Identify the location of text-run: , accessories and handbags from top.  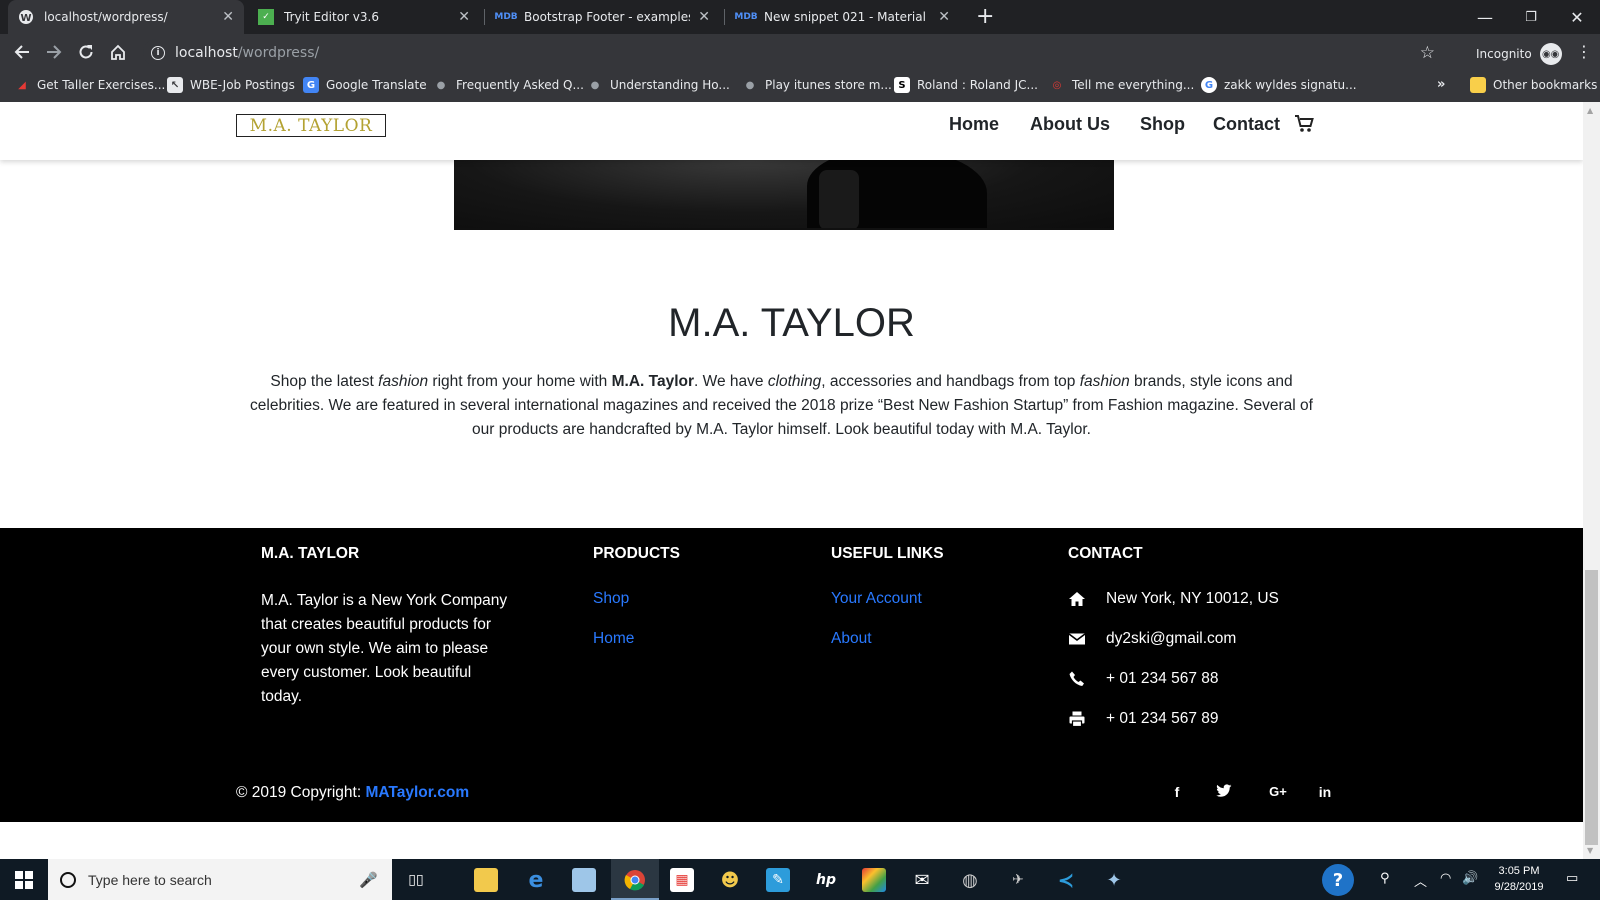
(950, 381).